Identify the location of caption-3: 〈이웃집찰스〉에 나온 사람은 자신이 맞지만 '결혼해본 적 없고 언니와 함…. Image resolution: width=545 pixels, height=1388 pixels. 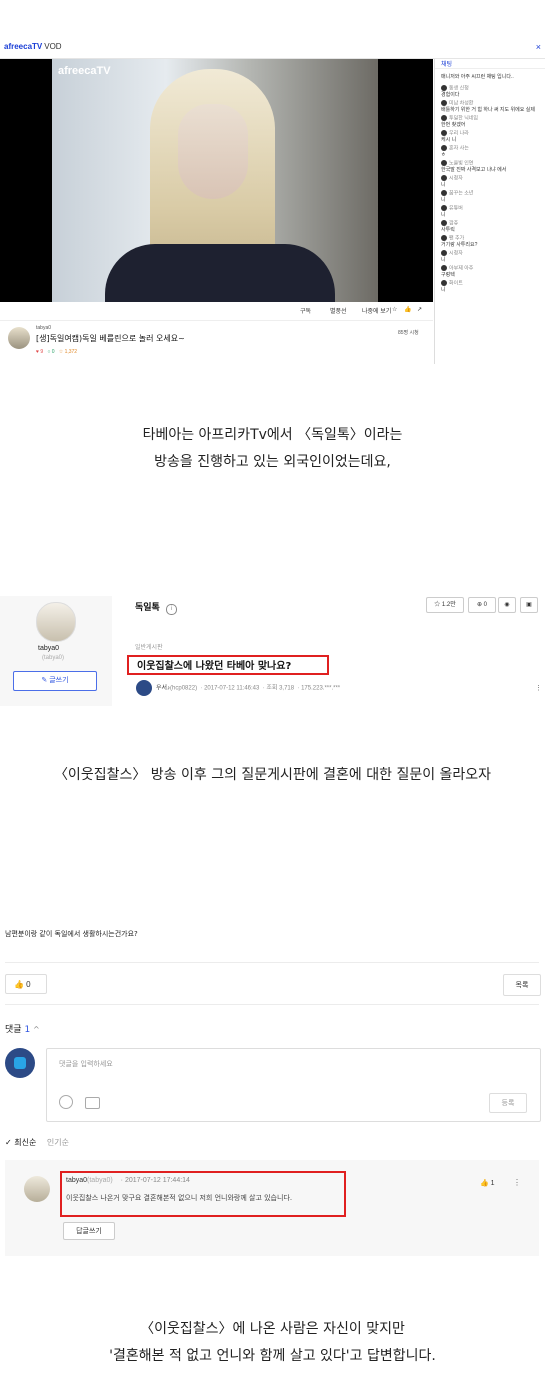
(272, 1343).